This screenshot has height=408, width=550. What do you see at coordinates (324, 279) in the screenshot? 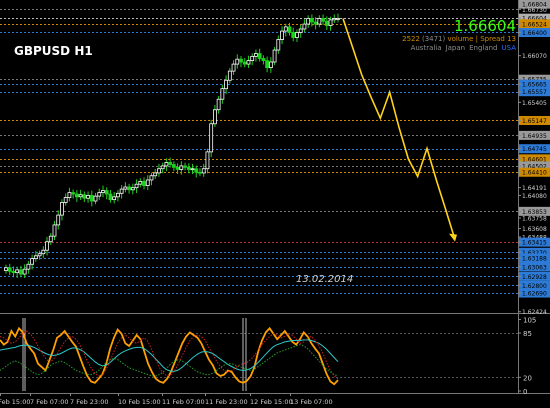
I see `date-annotation: 13.02.2014` at bounding box center [324, 279].